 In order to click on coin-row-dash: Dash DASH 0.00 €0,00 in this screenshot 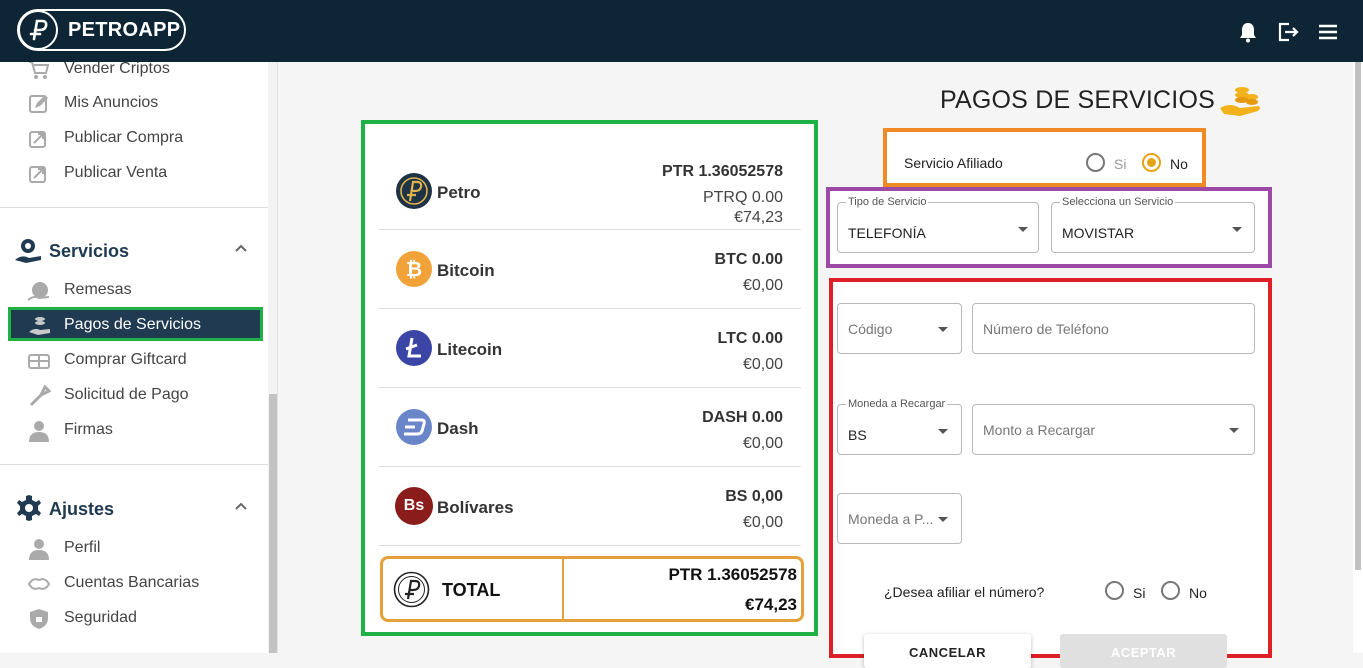, I will do `click(590, 427)`.